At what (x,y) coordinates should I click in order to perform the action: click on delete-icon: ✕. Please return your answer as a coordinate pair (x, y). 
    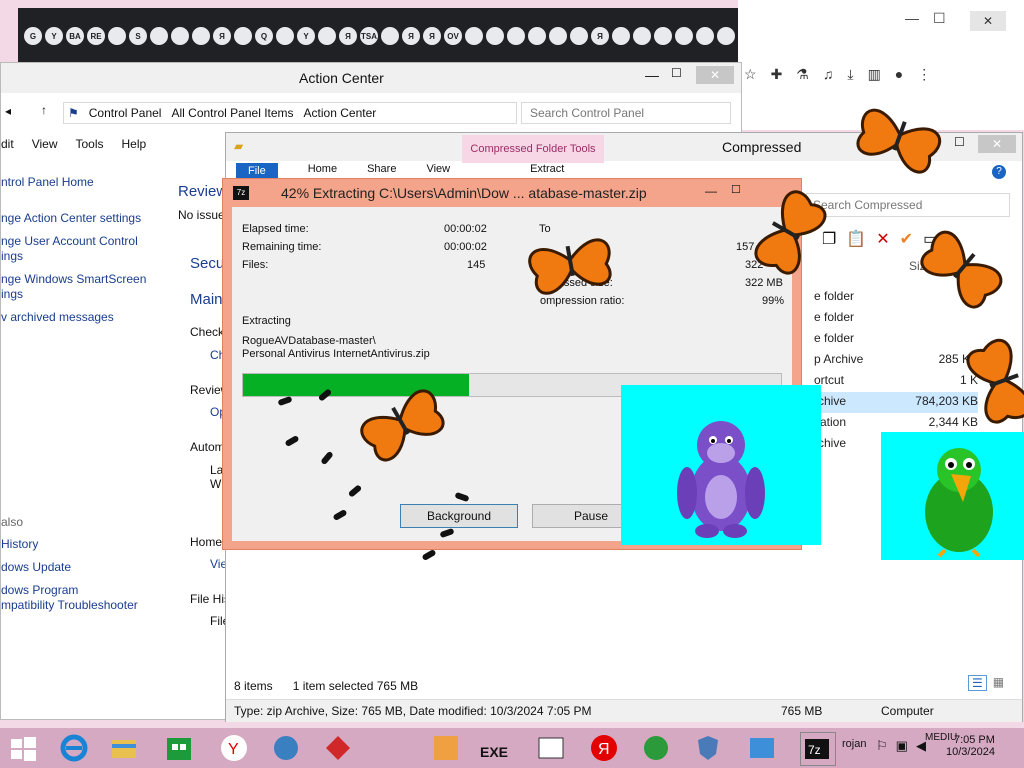
    Looking at the image, I should click on (882, 239).